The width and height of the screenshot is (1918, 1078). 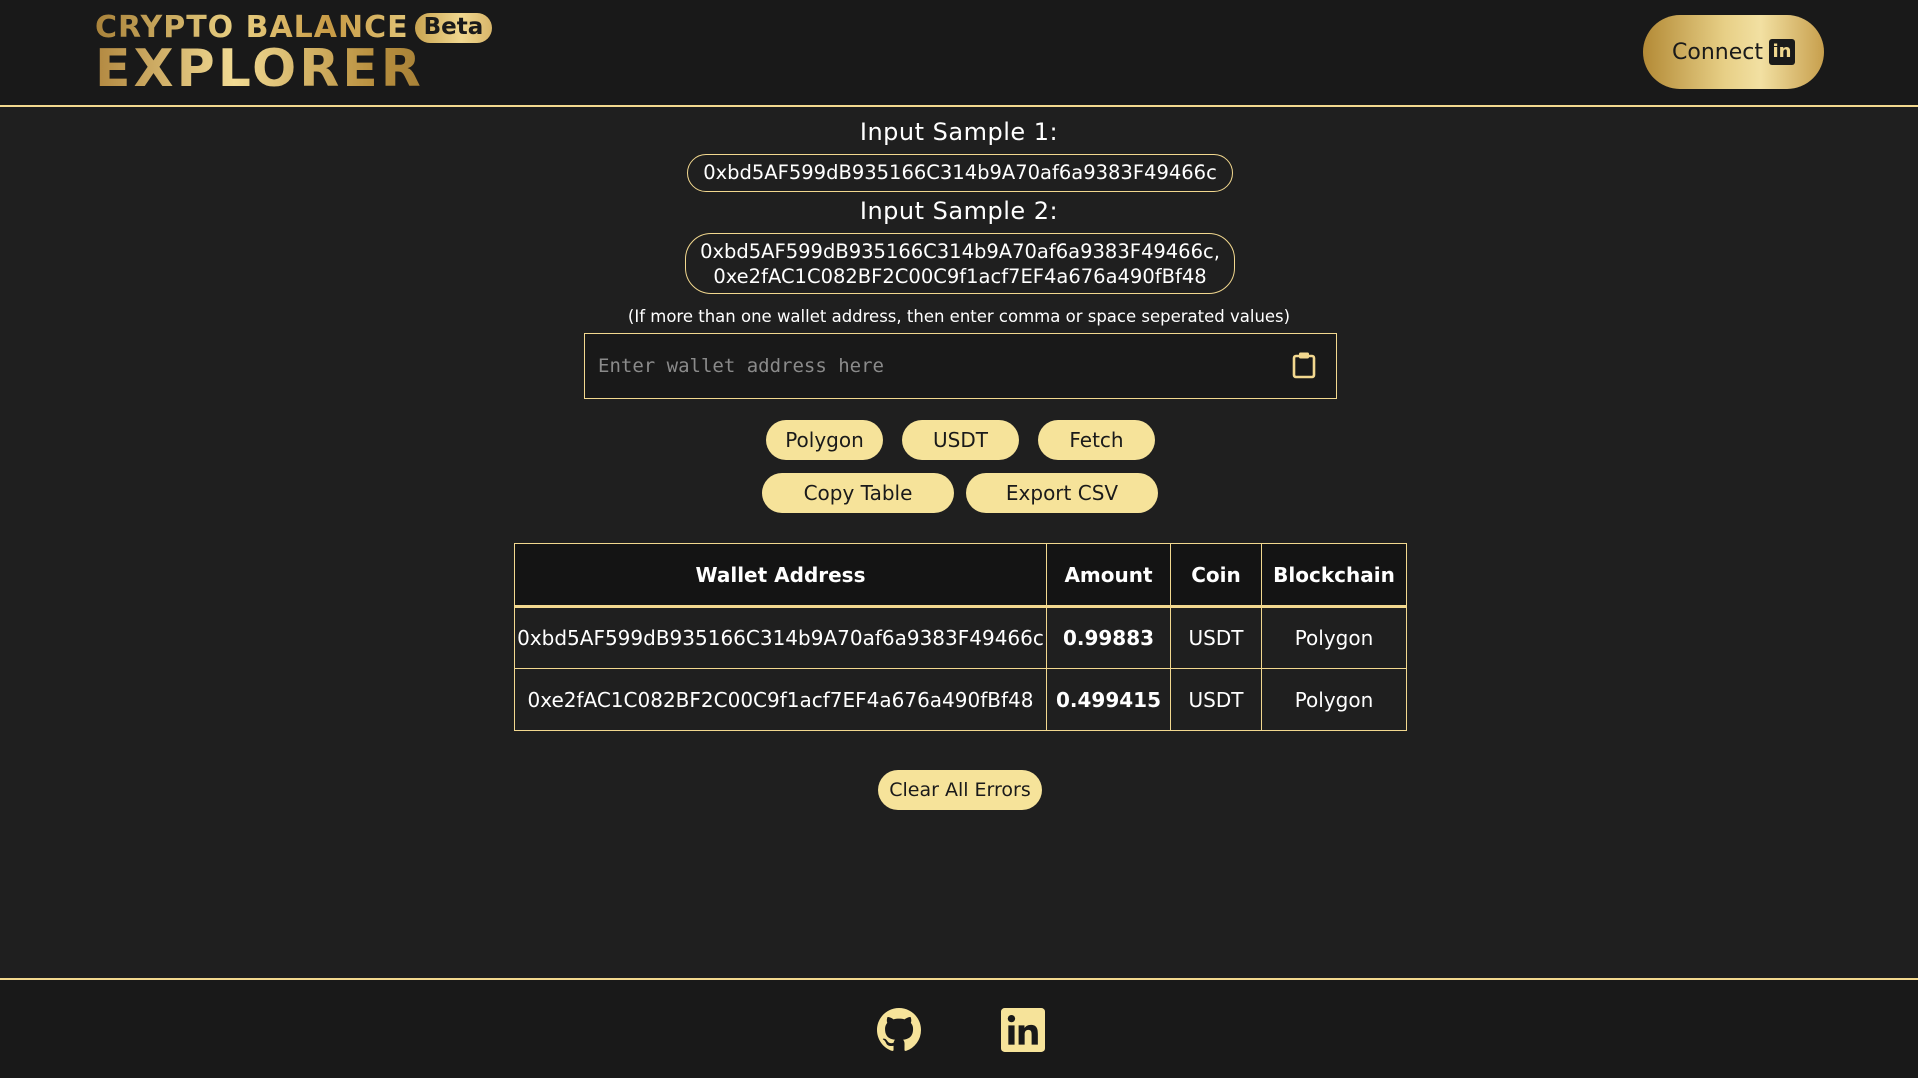 I want to click on clear-all-errors-button: Clear All Errors, so click(x=960, y=790).